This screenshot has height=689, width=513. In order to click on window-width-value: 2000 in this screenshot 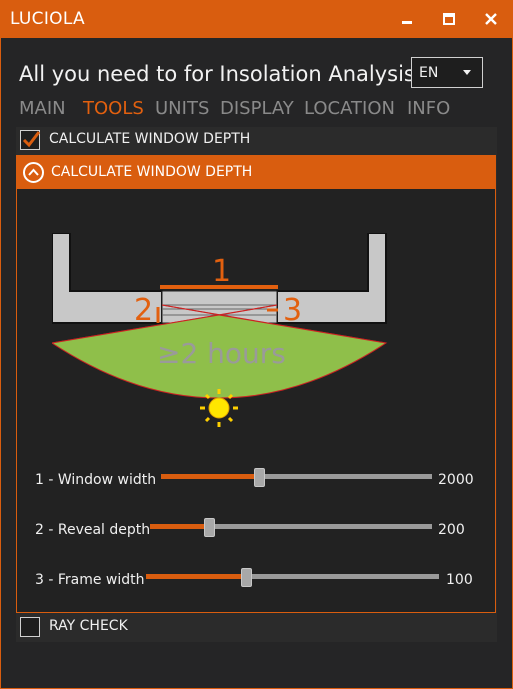, I will do `click(456, 480)`.